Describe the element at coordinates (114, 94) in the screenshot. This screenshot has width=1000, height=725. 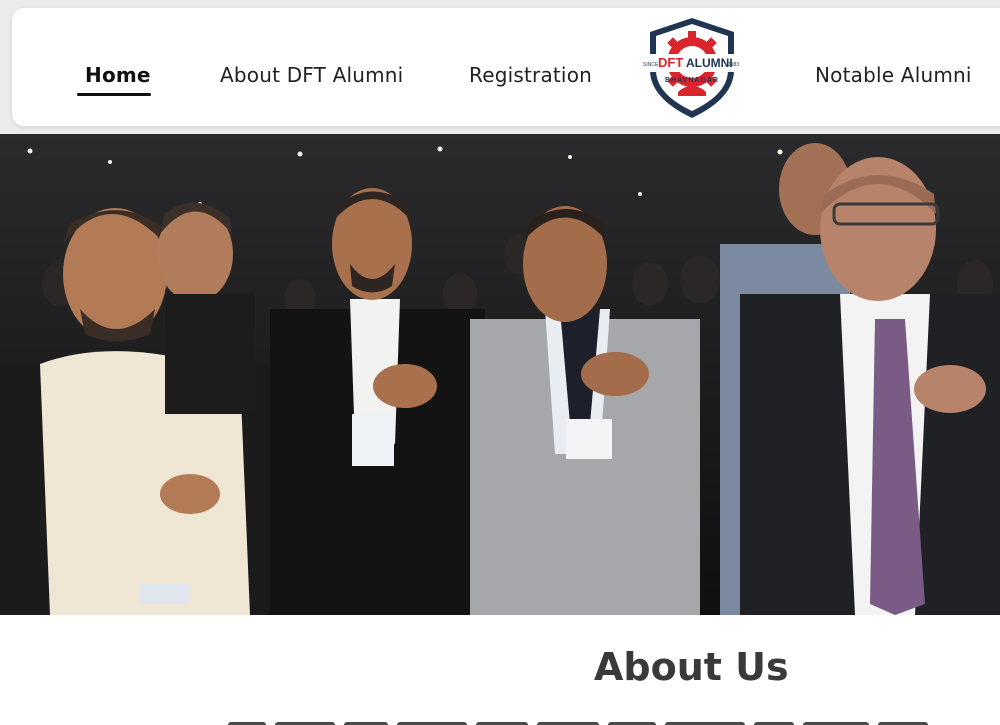
I see `active-underline` at that location.